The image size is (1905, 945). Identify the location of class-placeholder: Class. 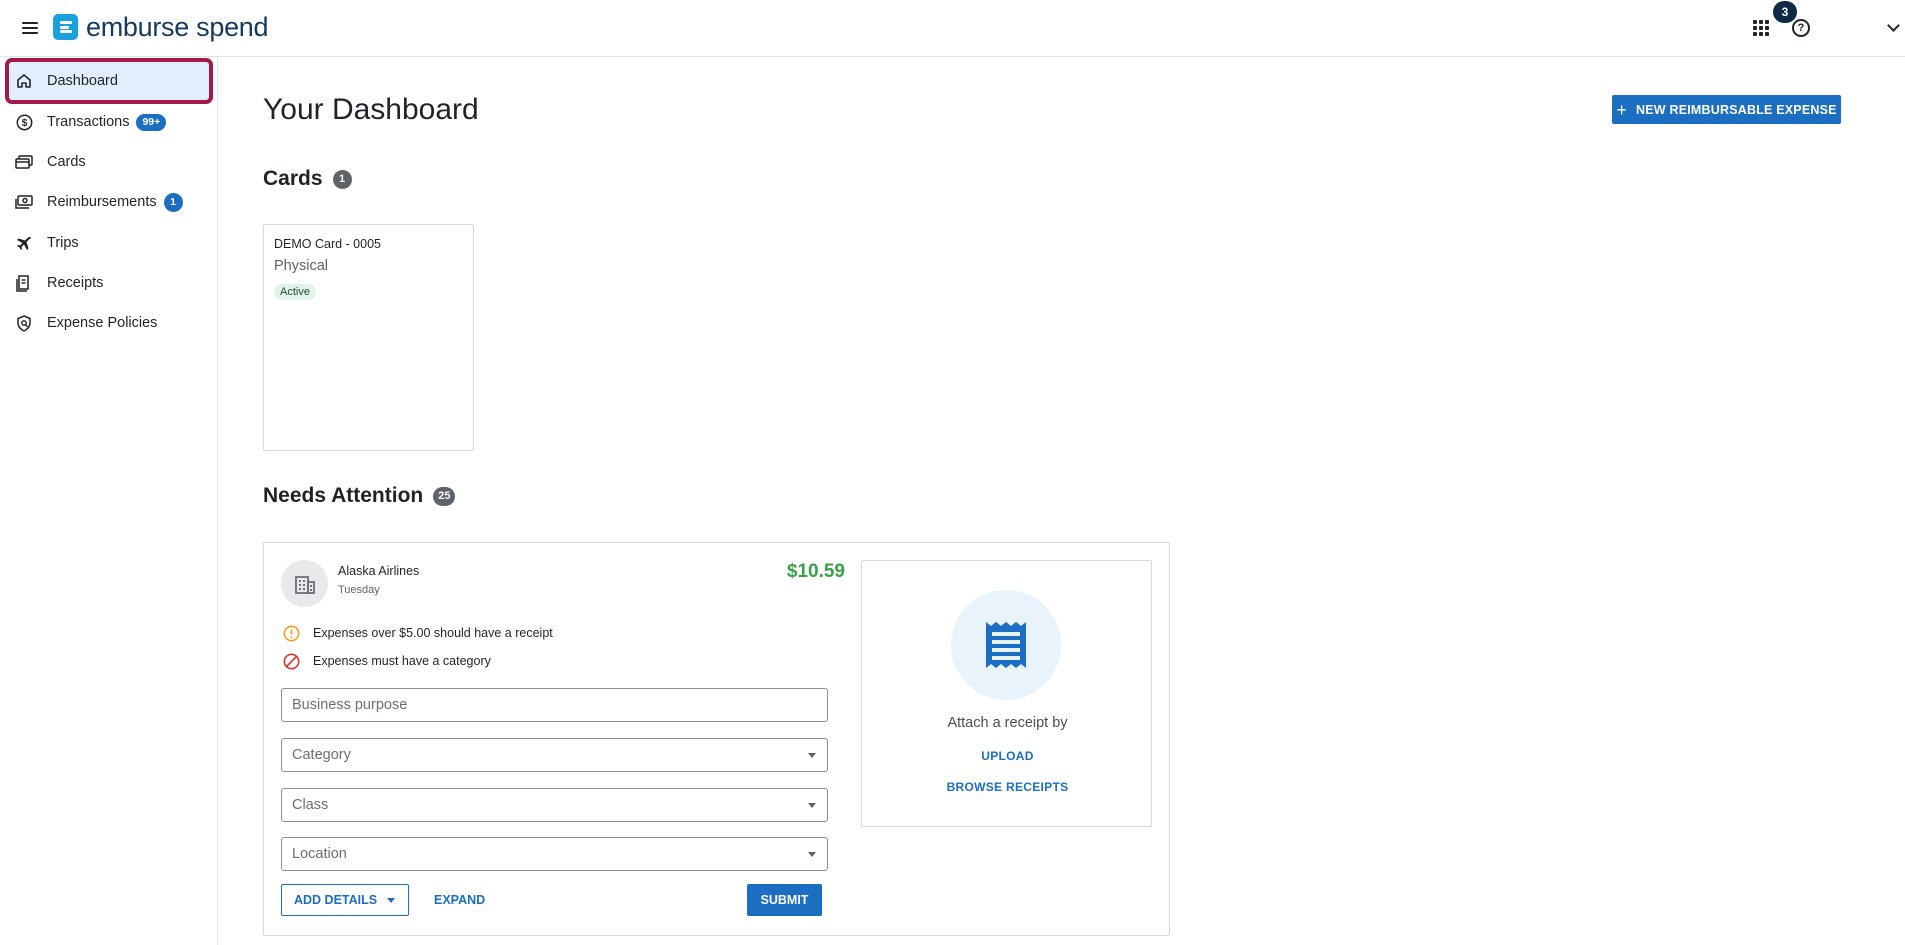
(310, 805).